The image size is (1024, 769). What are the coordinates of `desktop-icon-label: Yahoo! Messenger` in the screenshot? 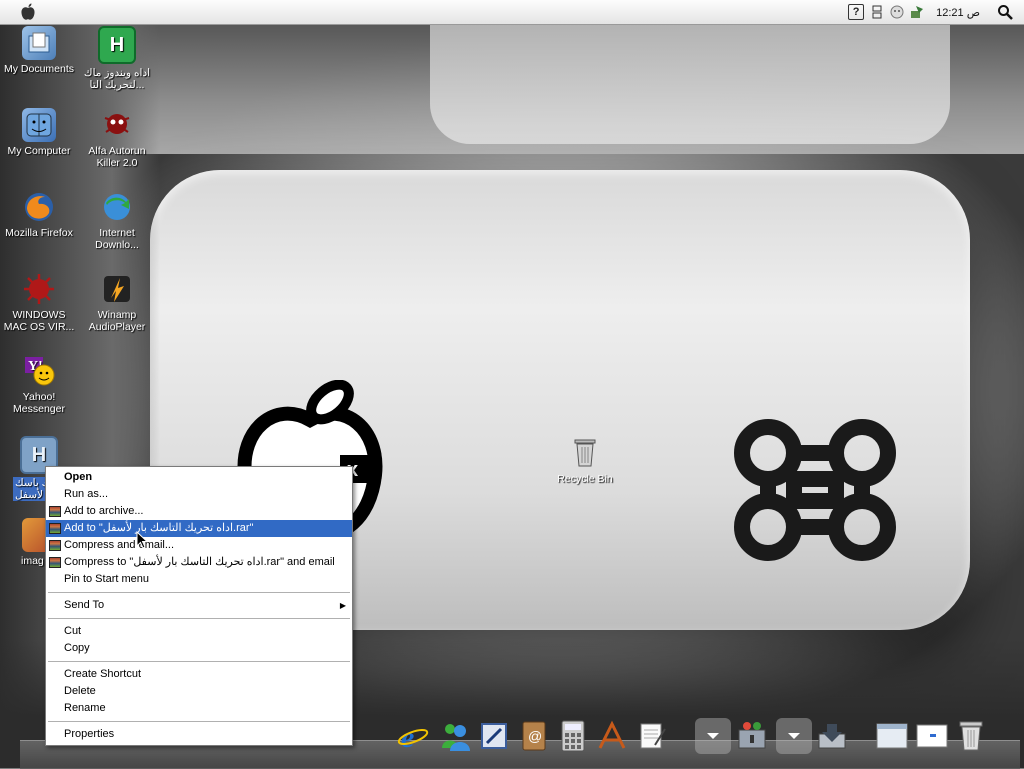 It's located at (39, 403).